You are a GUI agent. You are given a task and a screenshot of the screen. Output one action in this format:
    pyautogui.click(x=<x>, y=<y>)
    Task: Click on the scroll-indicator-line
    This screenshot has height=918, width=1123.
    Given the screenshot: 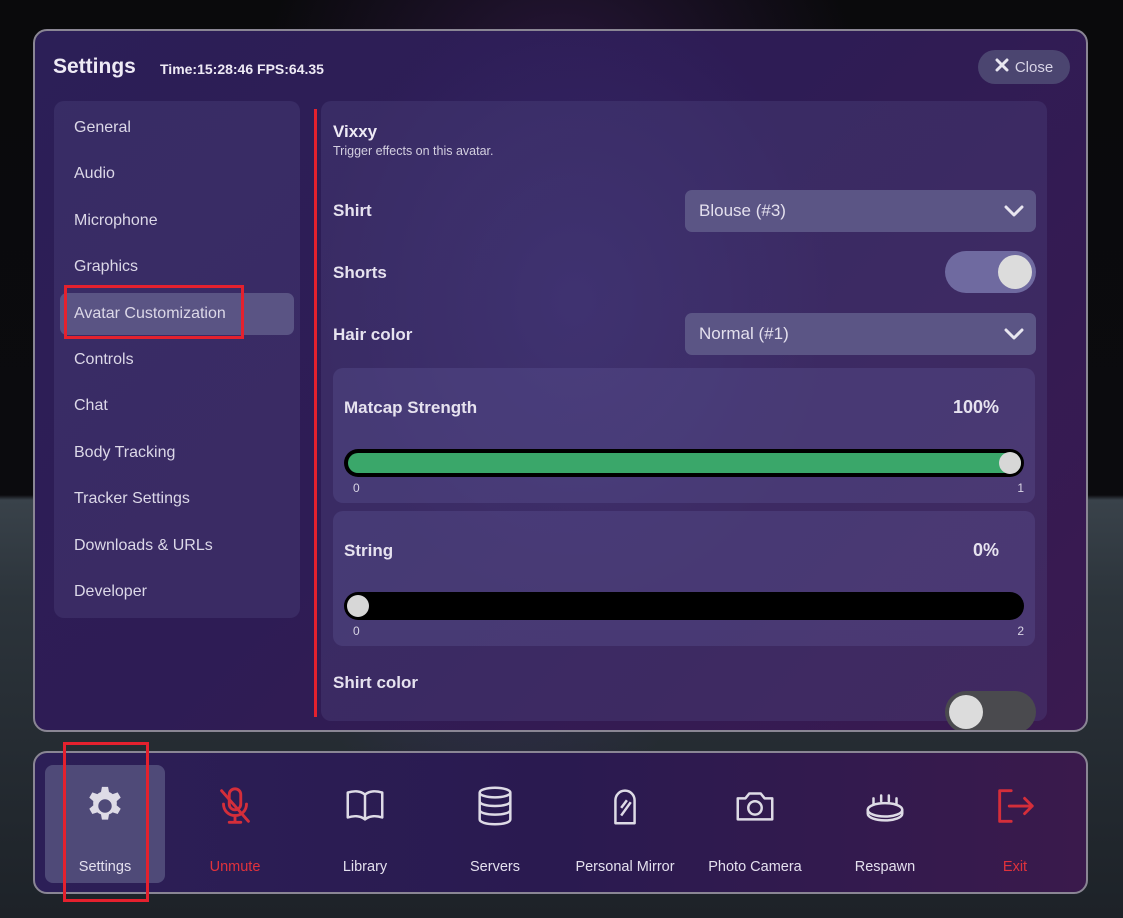 What is the action you would take?
    pyautogui.click(x=315, y=413)
    